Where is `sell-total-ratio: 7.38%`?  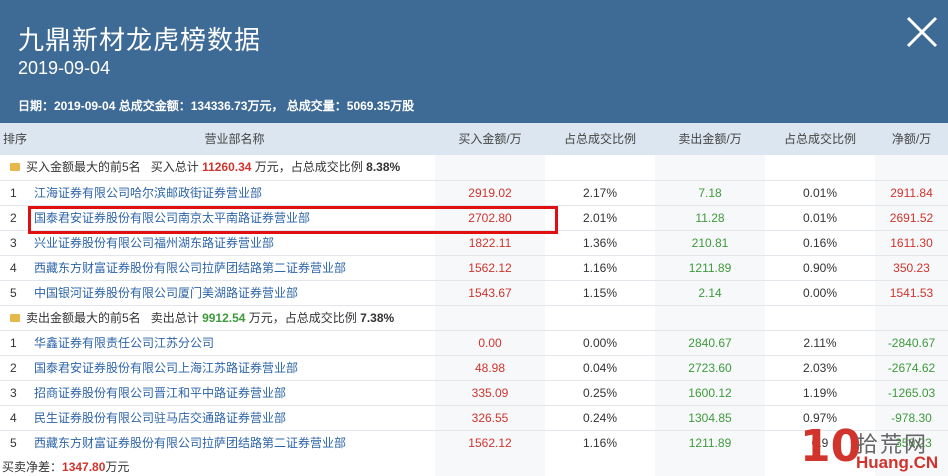
sell-total-ratio: 7.38% is located at coordinates (377, 318).